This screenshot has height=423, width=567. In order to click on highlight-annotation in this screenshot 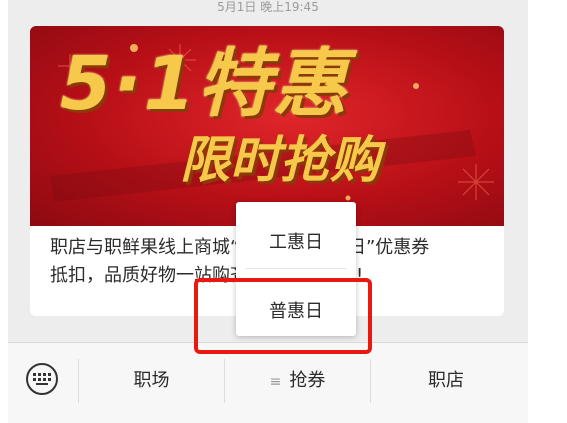, I will do `click(283, 316)`.